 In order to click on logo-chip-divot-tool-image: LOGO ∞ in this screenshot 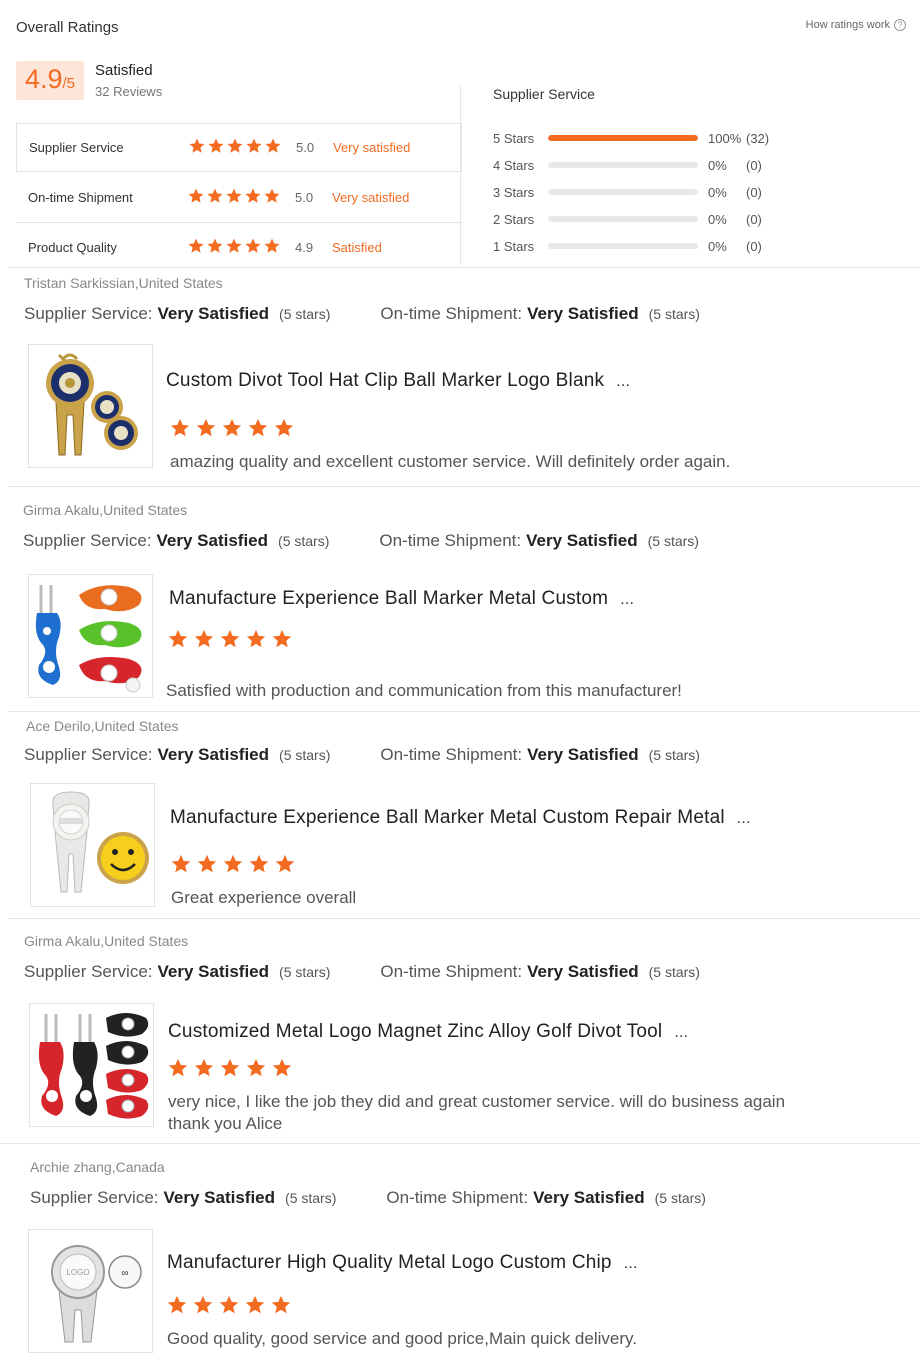, I will do `click(96, 1294)`.